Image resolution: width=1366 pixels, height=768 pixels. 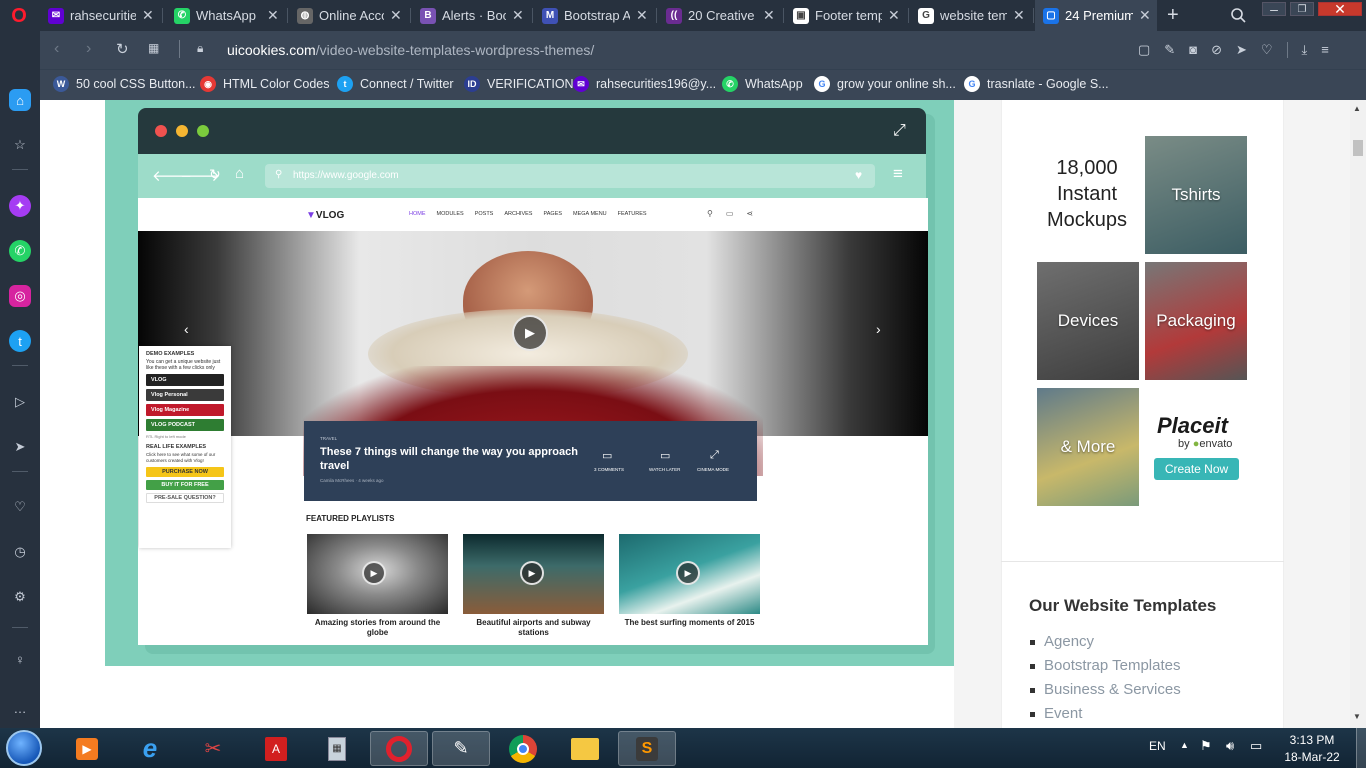 What do you see at coordinates (399, 748) in the screenshot?
I see `opera-taskbar-icon` at bounding box center [399, 748].